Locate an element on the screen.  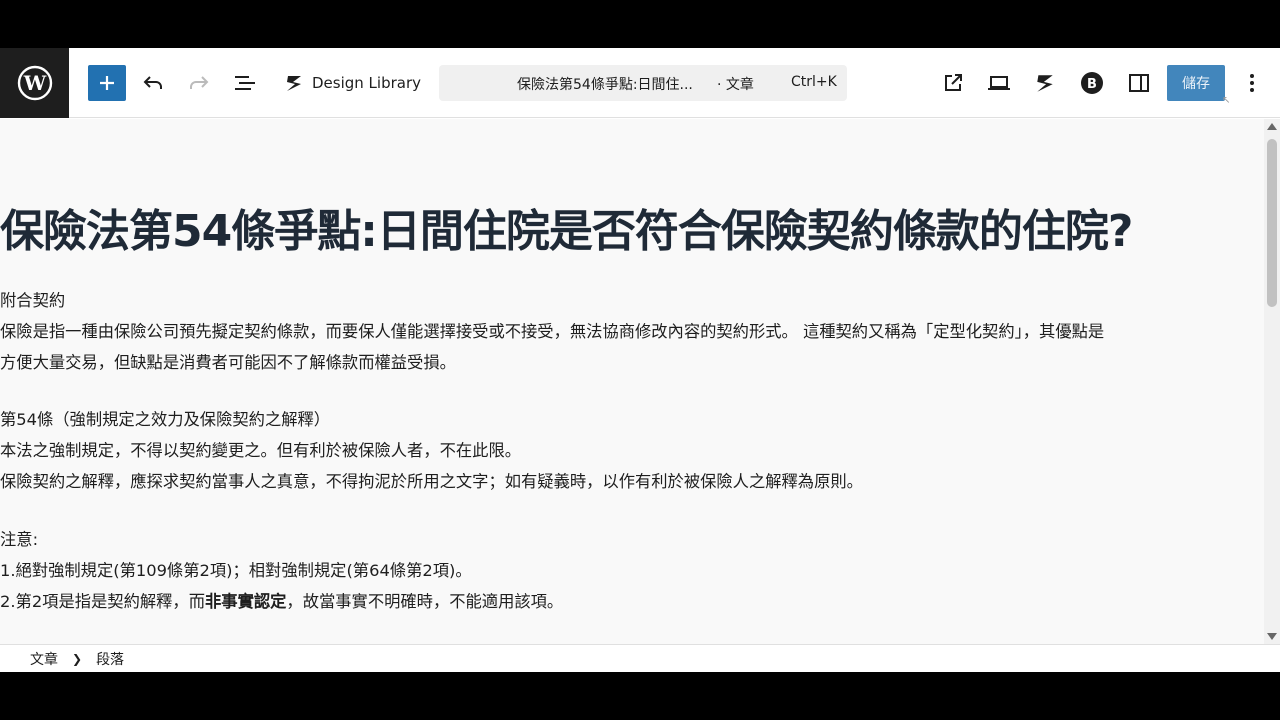
vertical-scrollbar is located at coordinates (1272, 381).